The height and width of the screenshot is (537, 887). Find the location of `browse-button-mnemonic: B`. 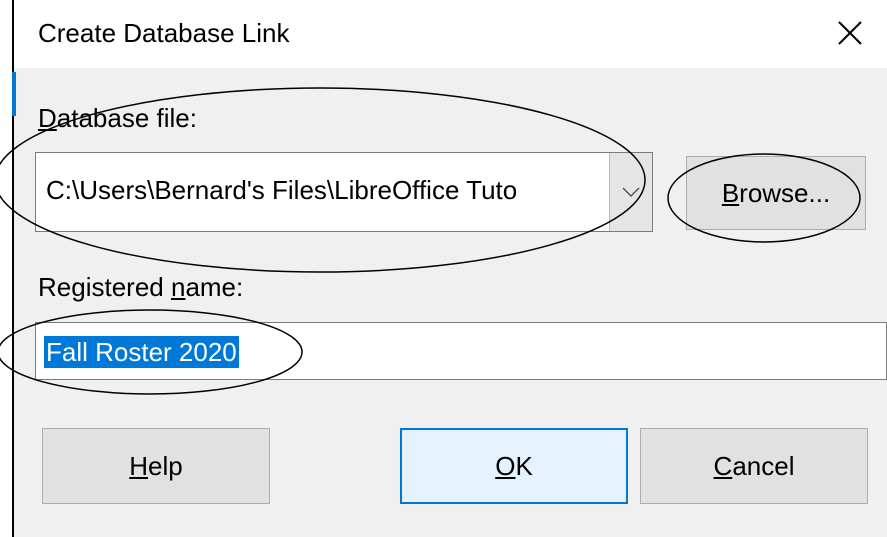

browse-button-mnemonic: B is located at coordinates (730, 192).